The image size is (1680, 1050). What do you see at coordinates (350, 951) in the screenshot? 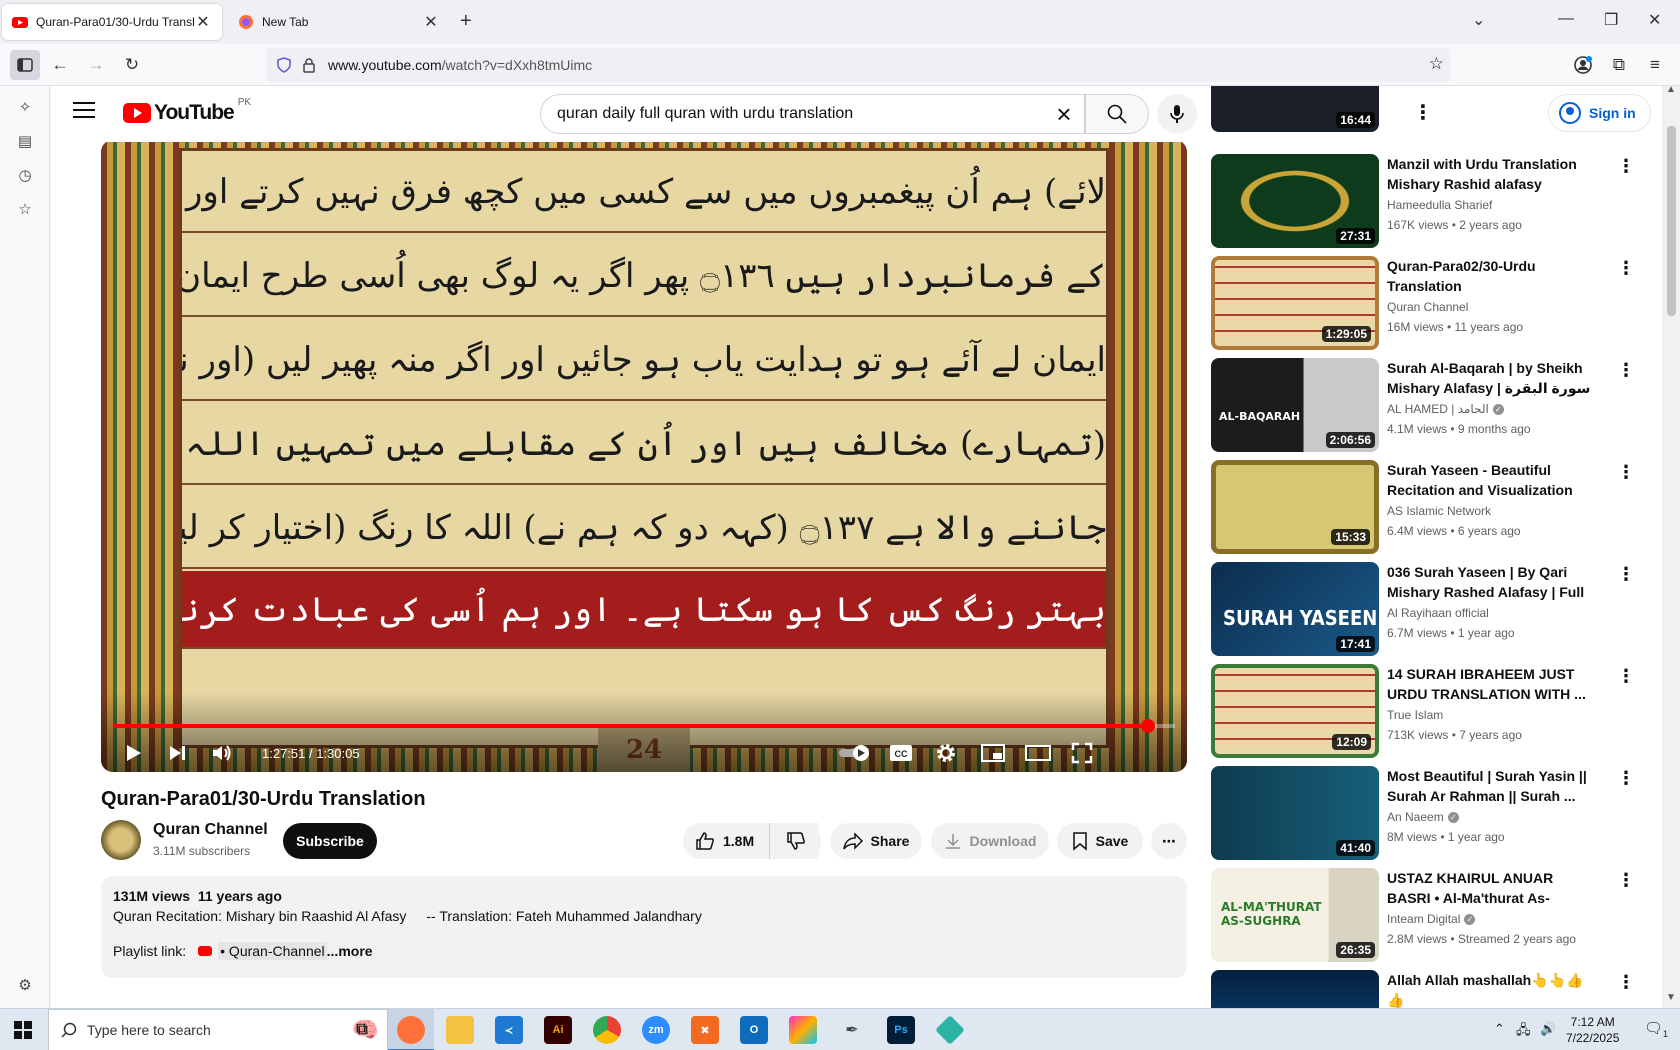
I see `show-more-link: ...more` at bounding box center [350, 951].